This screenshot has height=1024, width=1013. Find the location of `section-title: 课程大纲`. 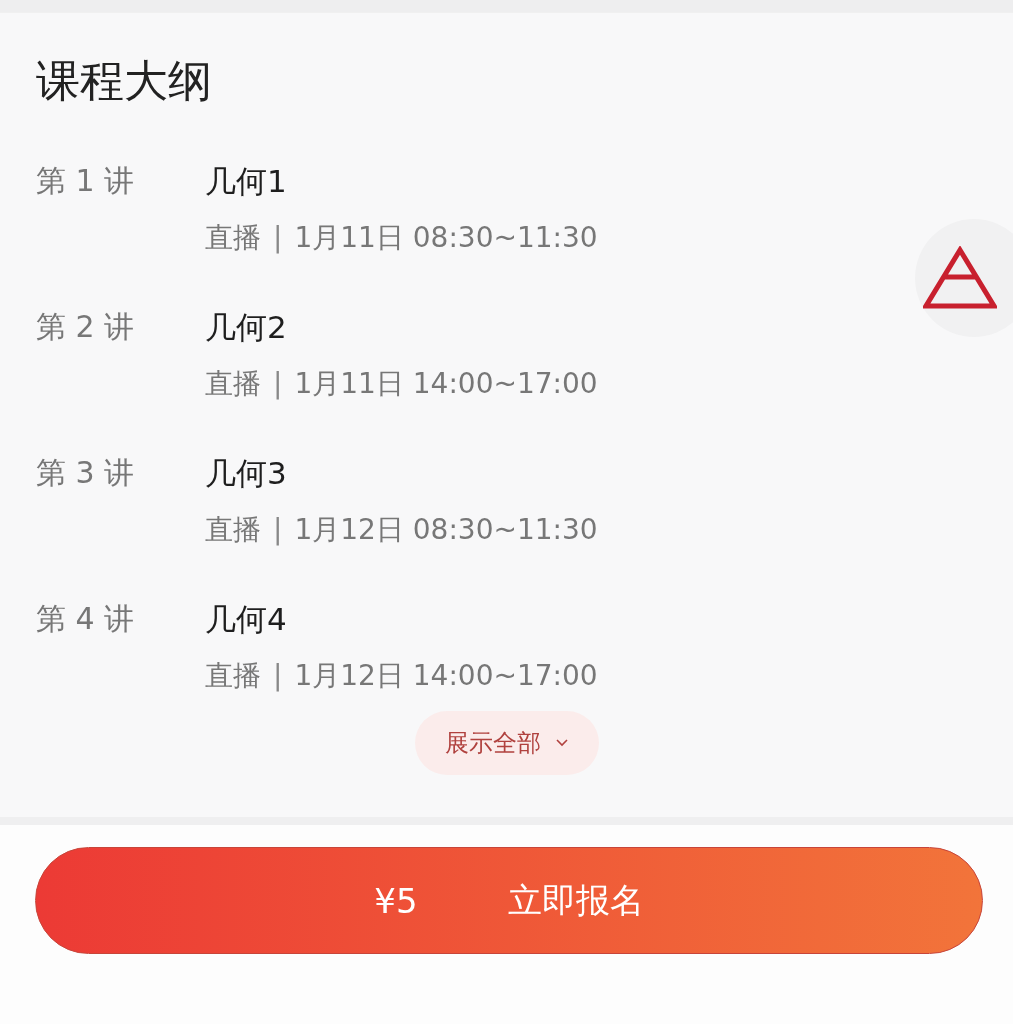

section-title: 课程大纲 is located at coordinates (124, 81).